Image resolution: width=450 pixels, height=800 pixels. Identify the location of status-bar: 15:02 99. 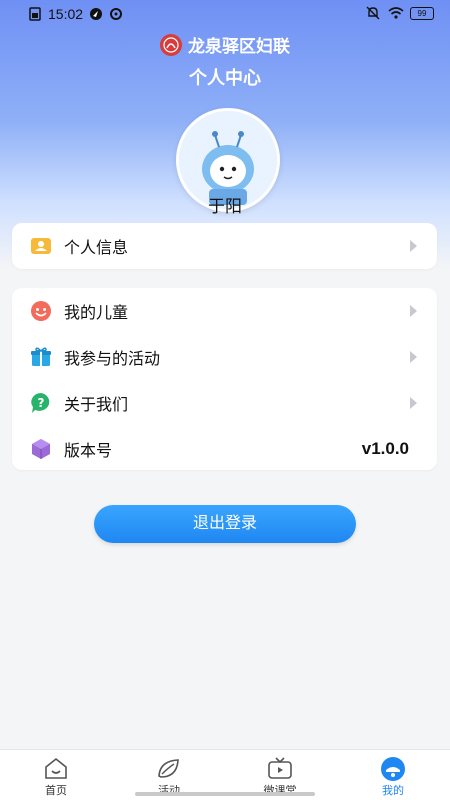
(225, 14).